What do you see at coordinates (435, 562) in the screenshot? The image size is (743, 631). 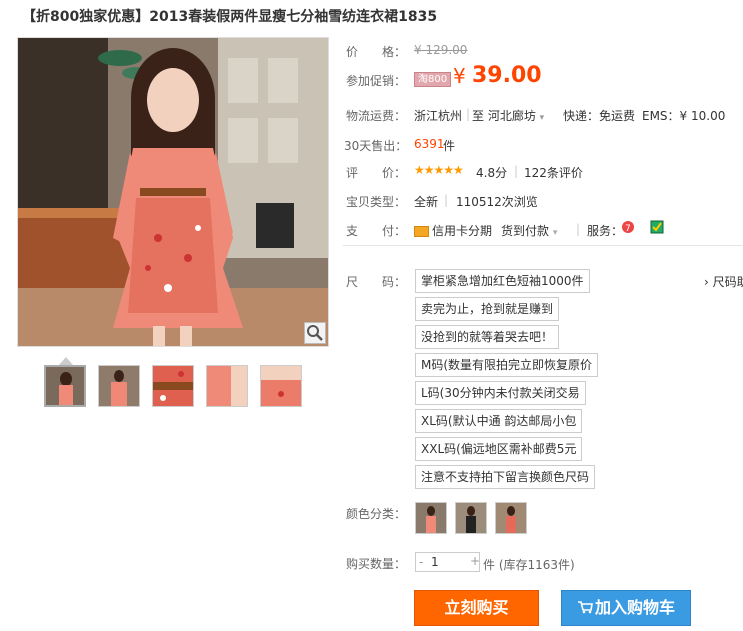 I see `quantity-input: 1` at bounding box center [435, 562].